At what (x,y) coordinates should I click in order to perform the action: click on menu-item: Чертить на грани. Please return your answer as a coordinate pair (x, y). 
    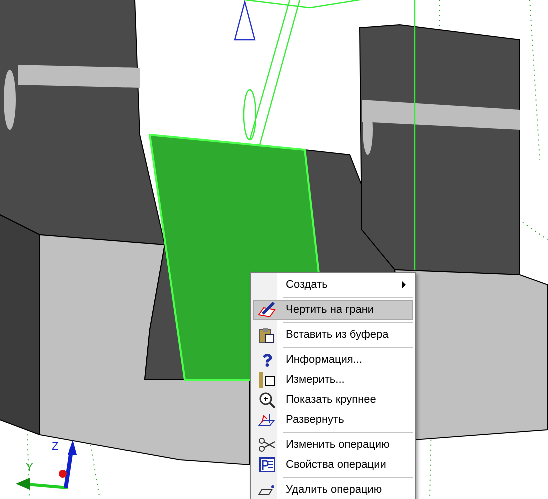
    Looking at the image, I should click on (333, 310).